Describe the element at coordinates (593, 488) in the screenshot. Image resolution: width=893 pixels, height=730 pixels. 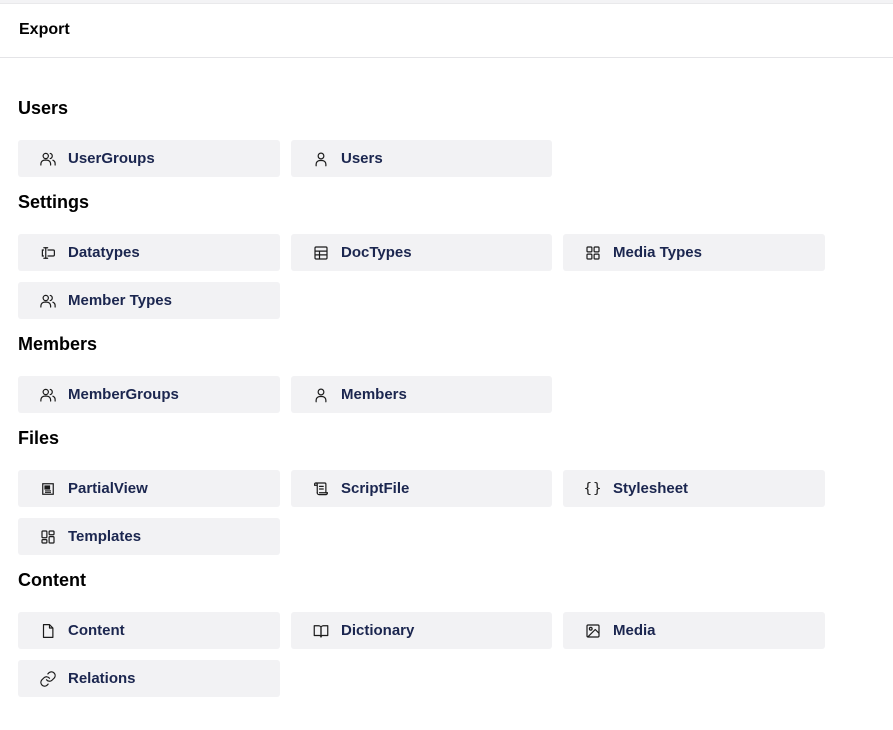
I see `braces-icon: {}` at that location.